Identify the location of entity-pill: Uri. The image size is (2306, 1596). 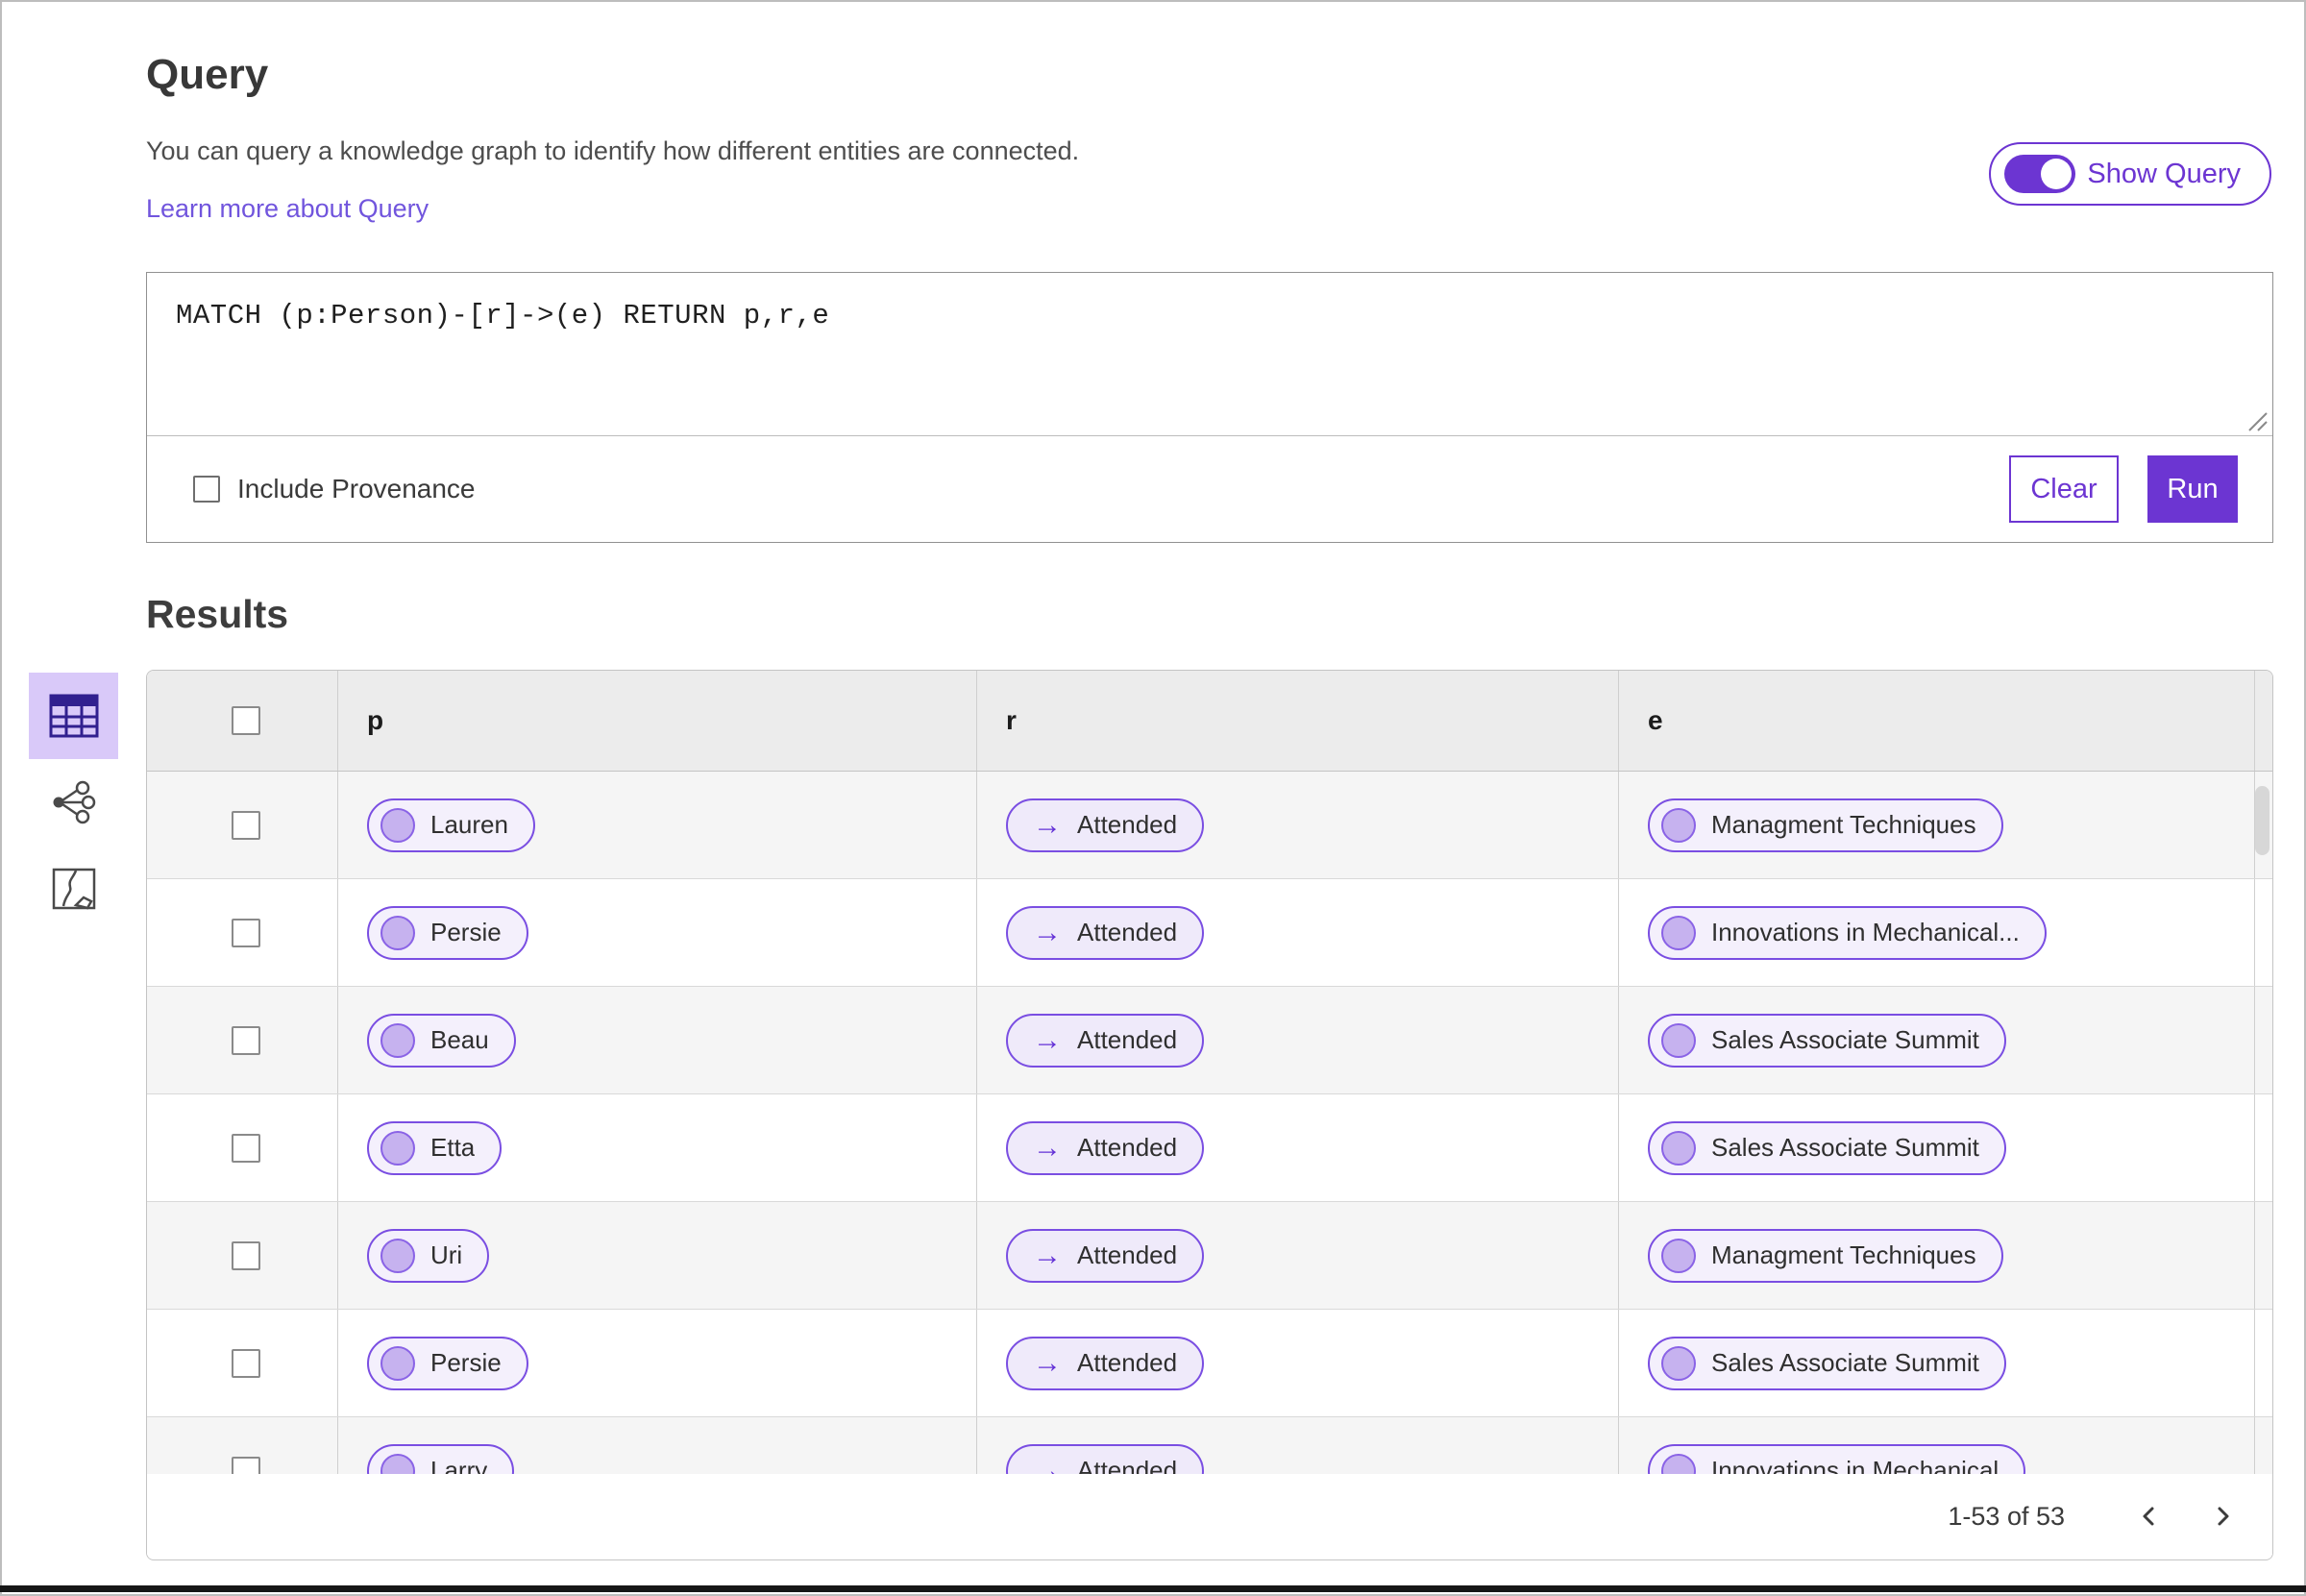
(428, 1255).